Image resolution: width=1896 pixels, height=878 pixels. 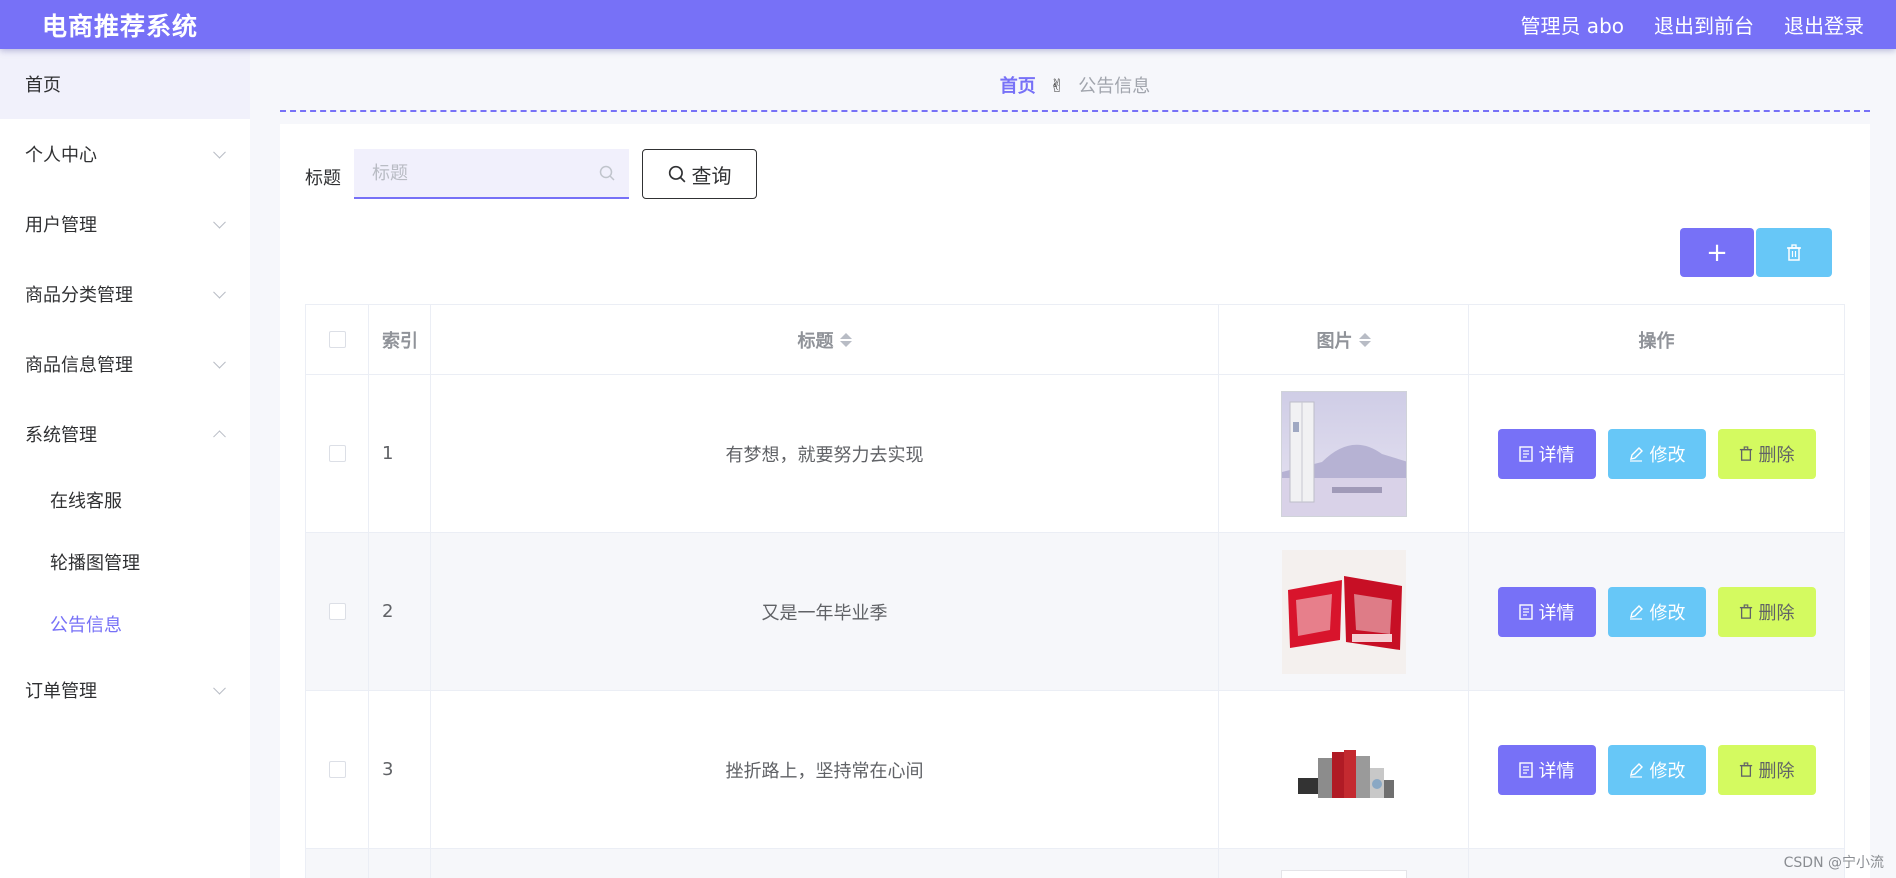 What do you see at coordinates (125, 500) in the screenshot?
I see `sidebar-subitem-online-service: 在线客服` at bounding box center [125, 500].